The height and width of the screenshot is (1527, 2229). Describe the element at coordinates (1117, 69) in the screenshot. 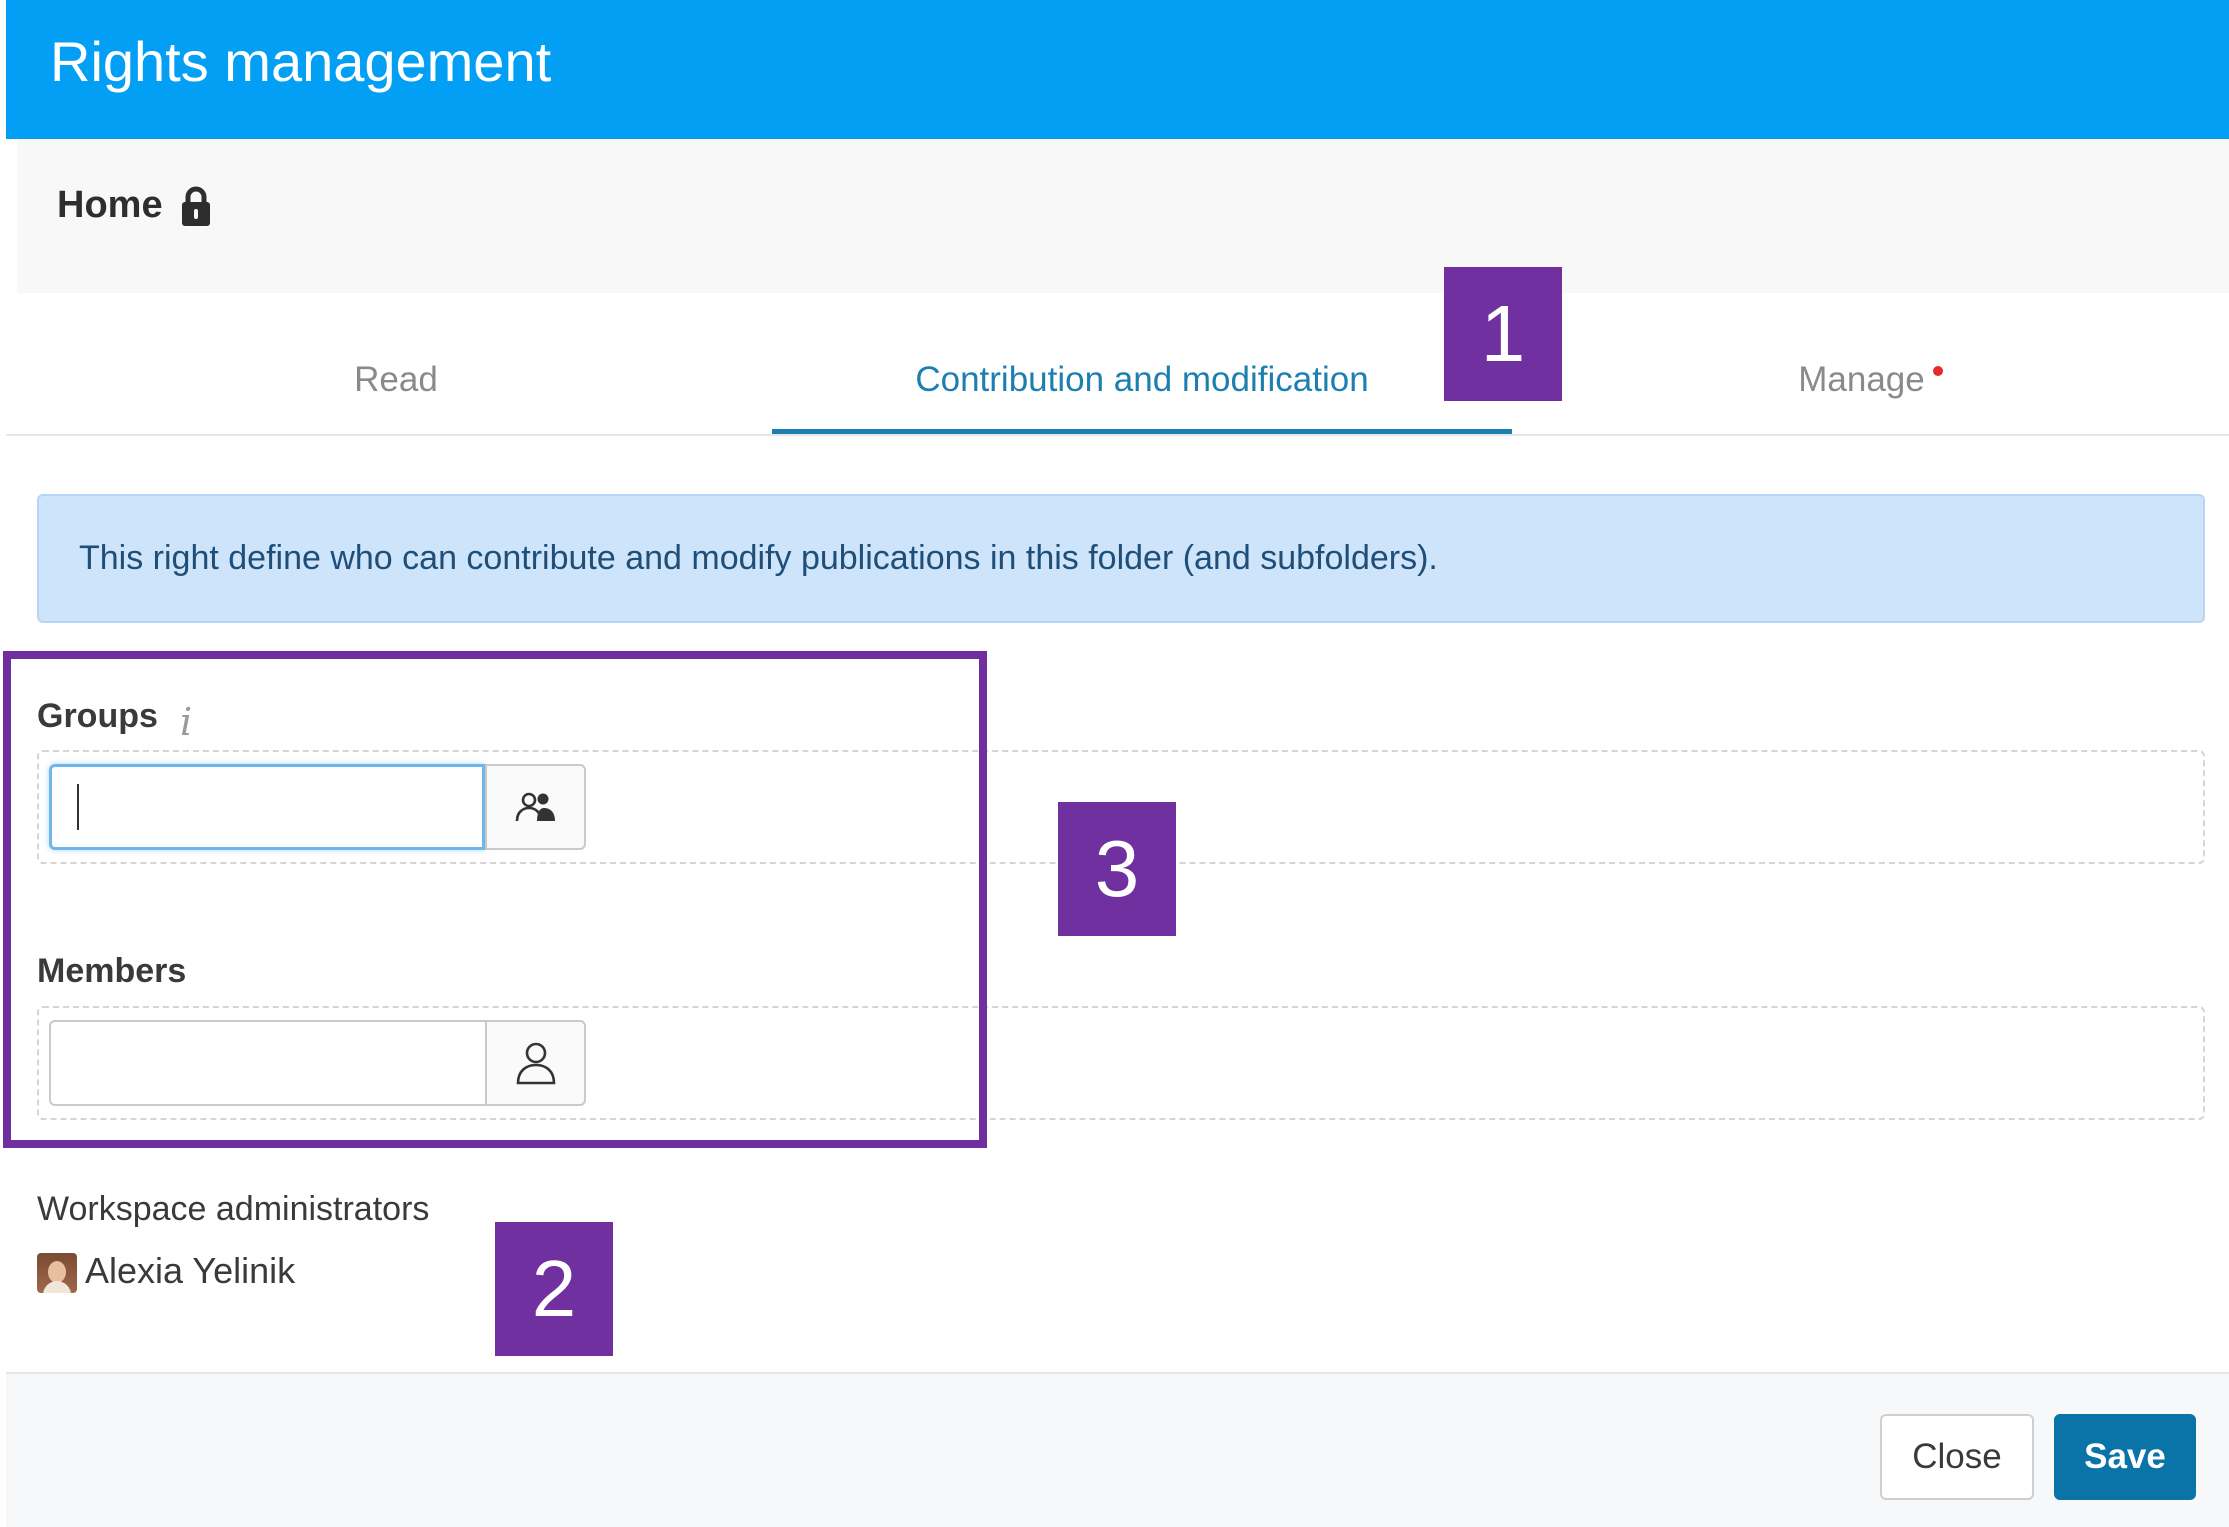

I see `dialog-header: Rights management` at that location.